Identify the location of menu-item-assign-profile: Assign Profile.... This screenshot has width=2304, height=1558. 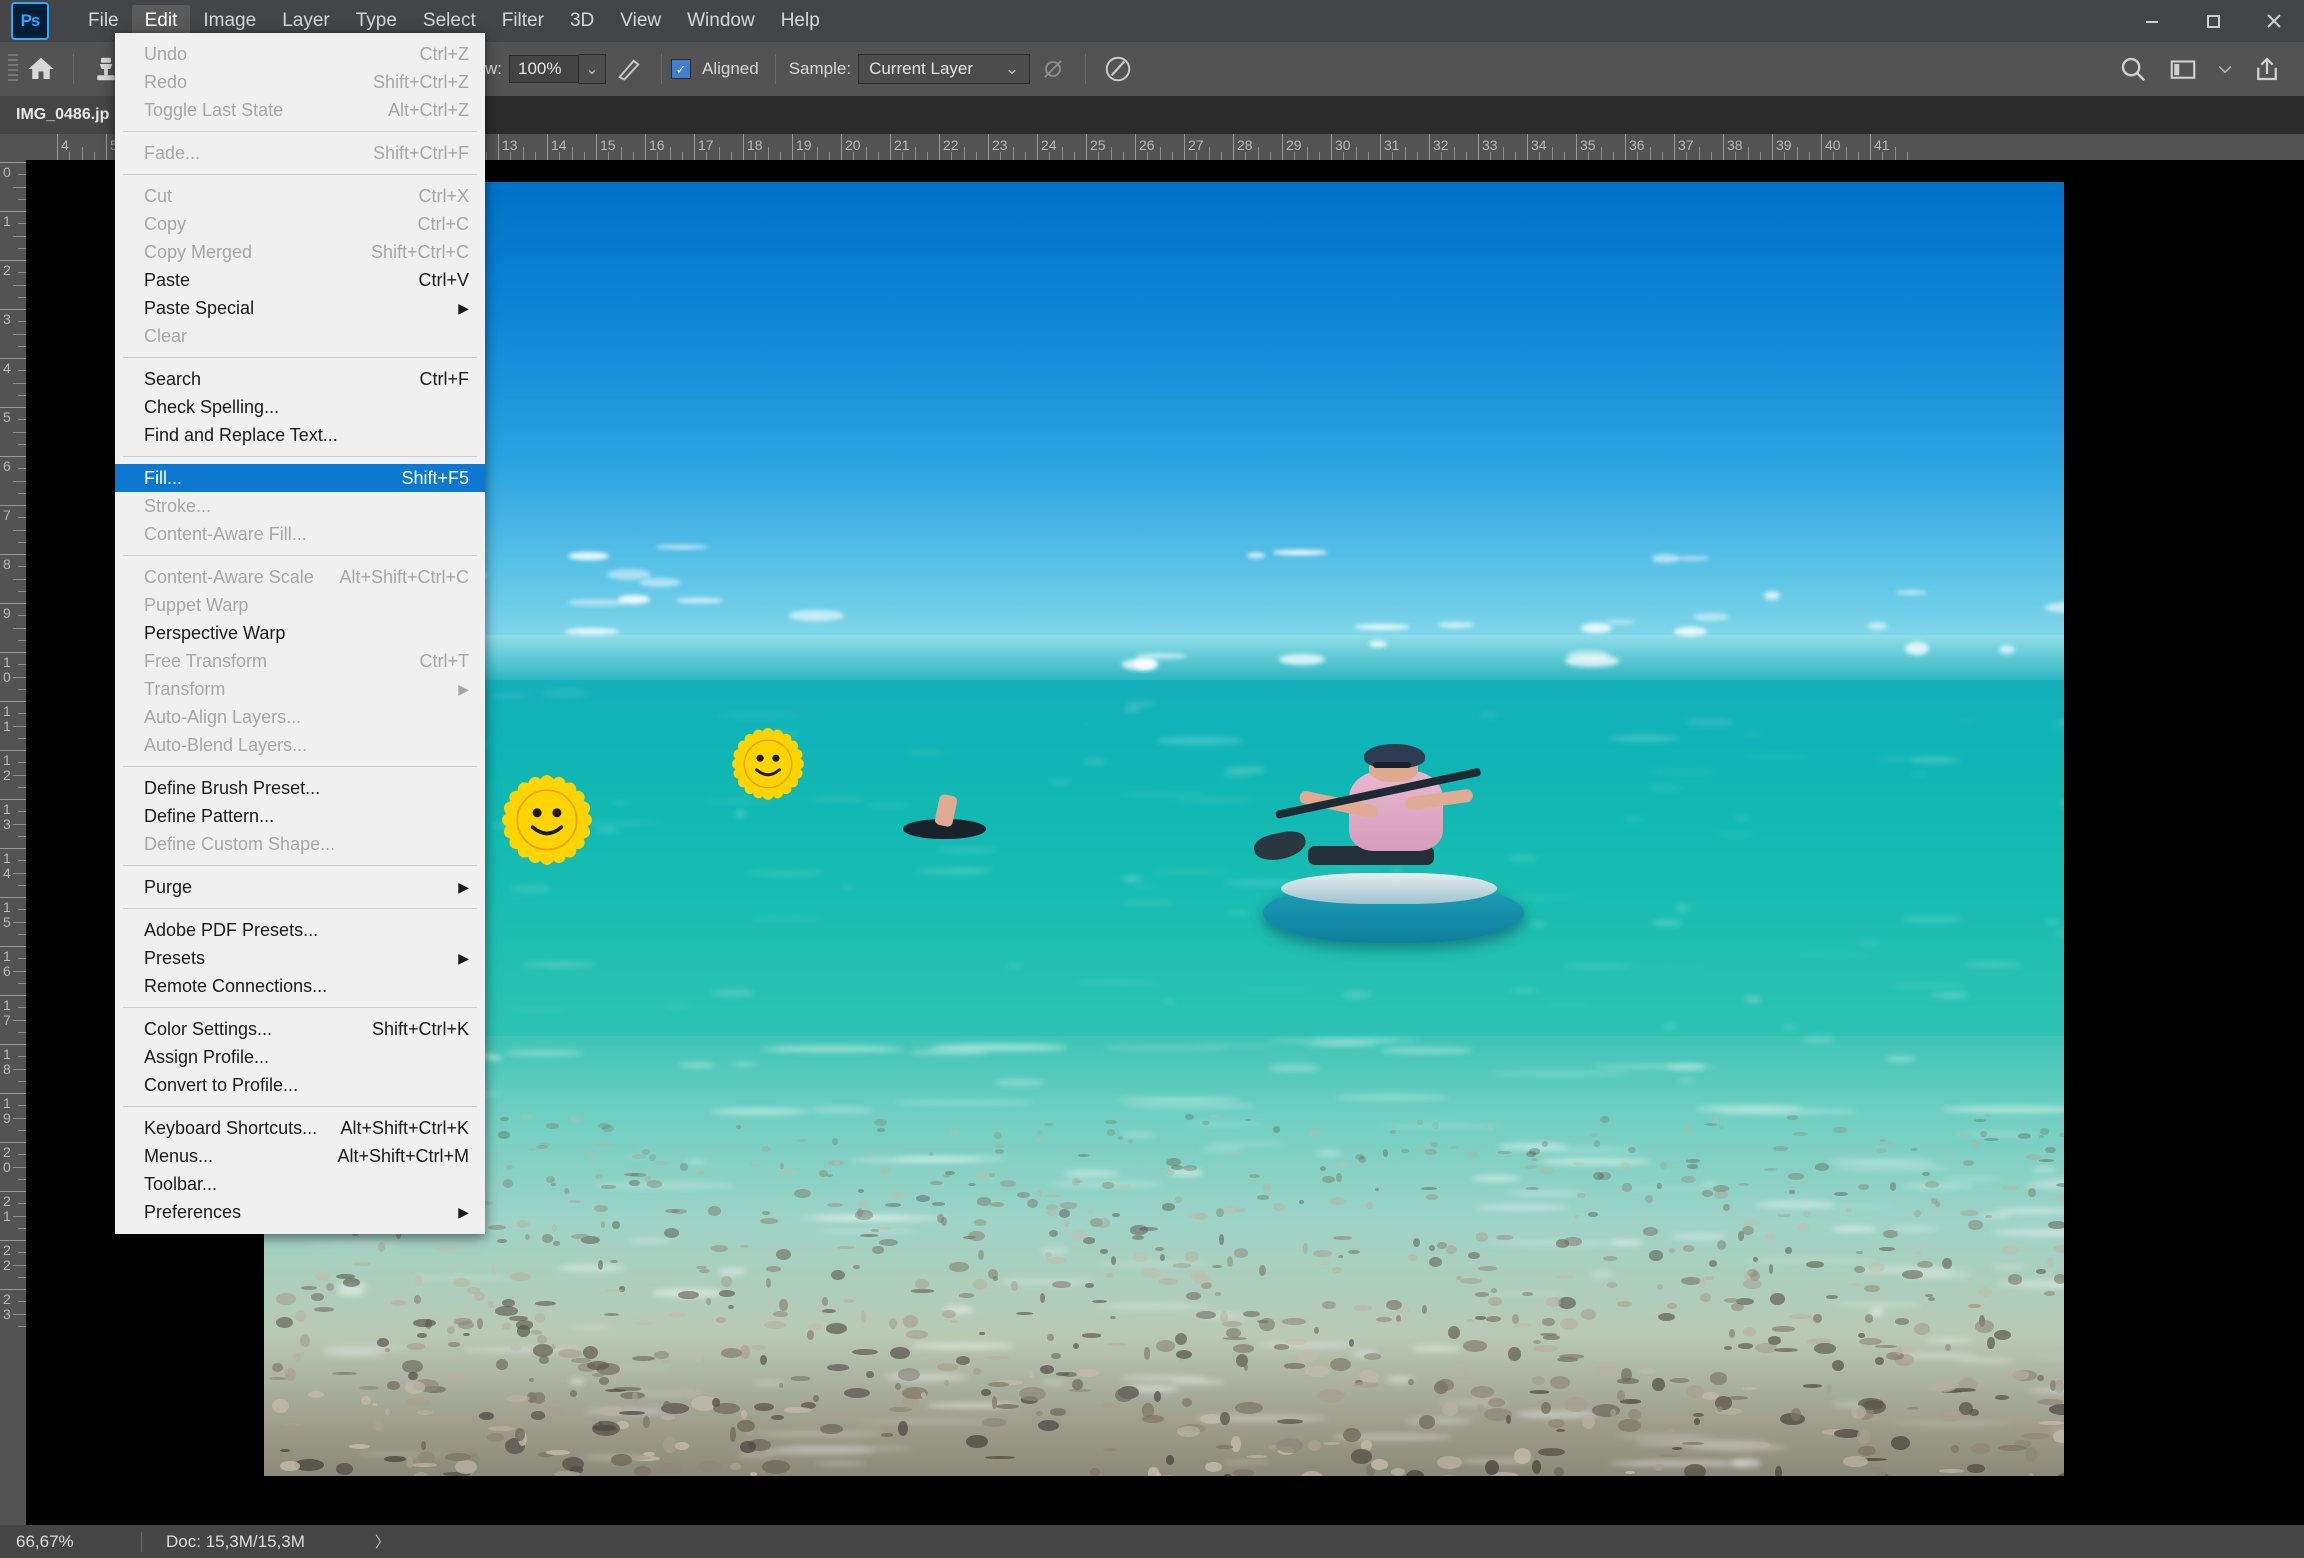
(300, 1057).